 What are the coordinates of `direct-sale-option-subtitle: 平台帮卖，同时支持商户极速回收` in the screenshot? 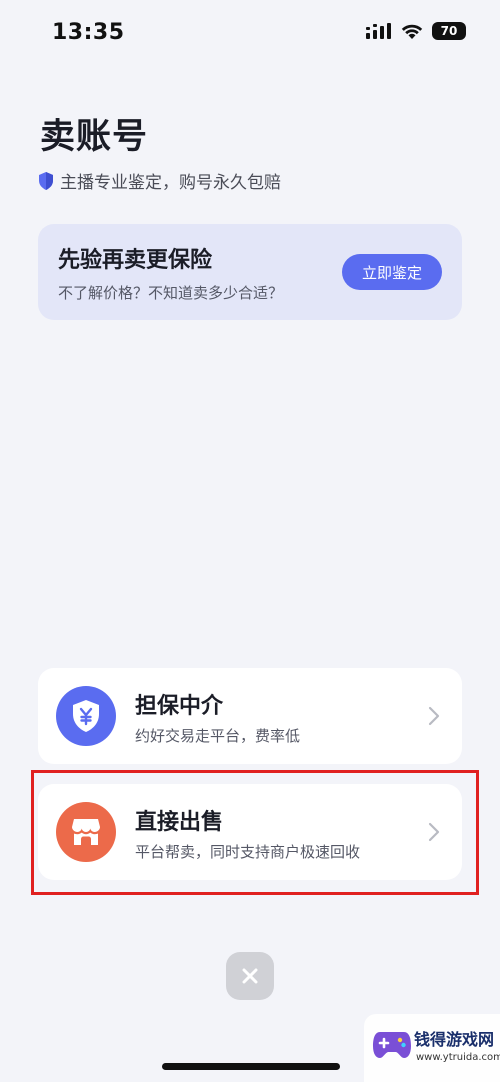 It's located at (248, 852).